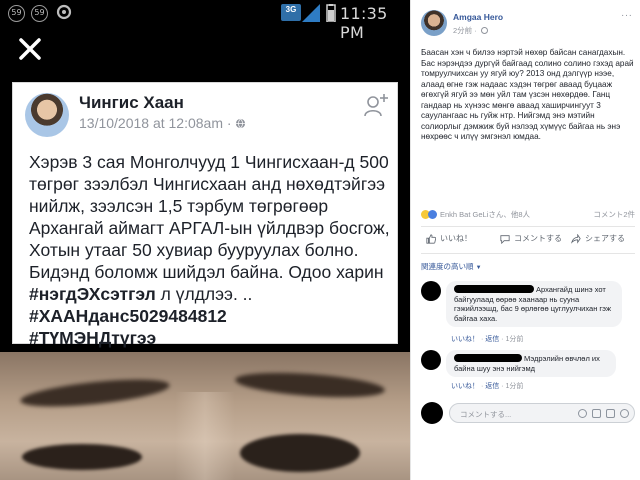  I want to click on post-stats: Enkh Bat GeLiさん、他8人 コメント2件, so click(528, 215).